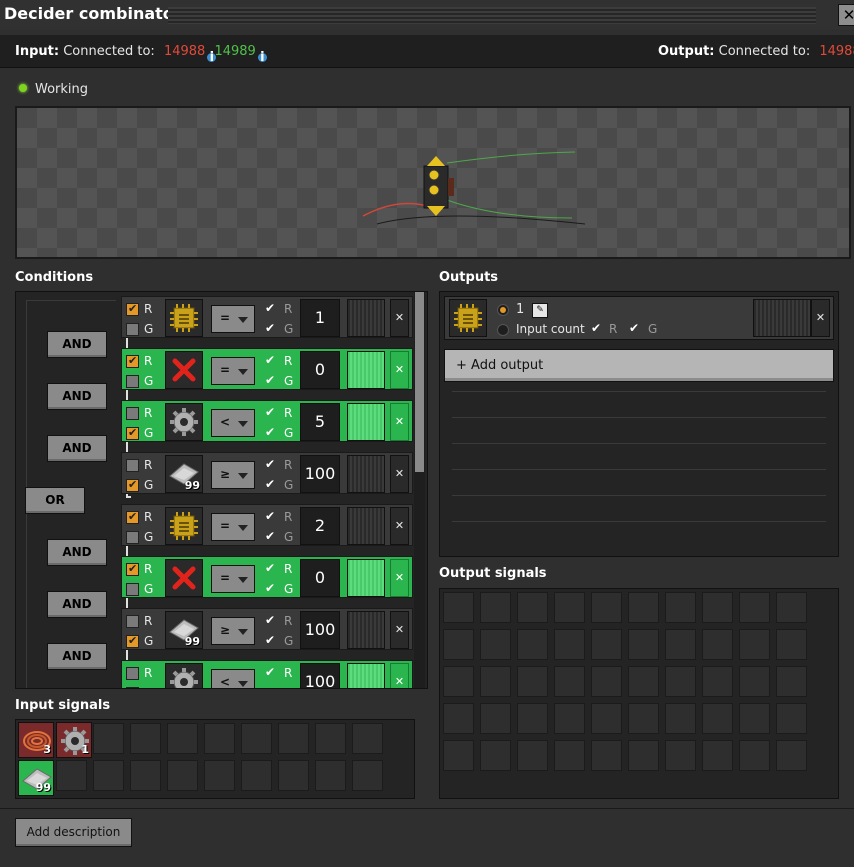 Image resolution: width=854 pixels, height=867 pixels. What do you see at coordinates (503, 310) in the screenshot?
I see `constant-radio` at bounding box center [503, 310].